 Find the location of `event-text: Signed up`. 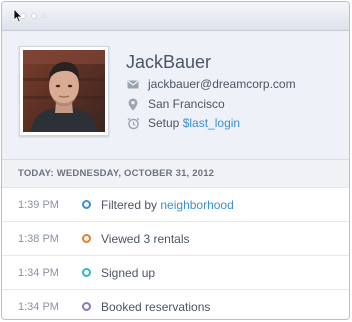

event-text: Signed up is located at coordinates (128, 272).